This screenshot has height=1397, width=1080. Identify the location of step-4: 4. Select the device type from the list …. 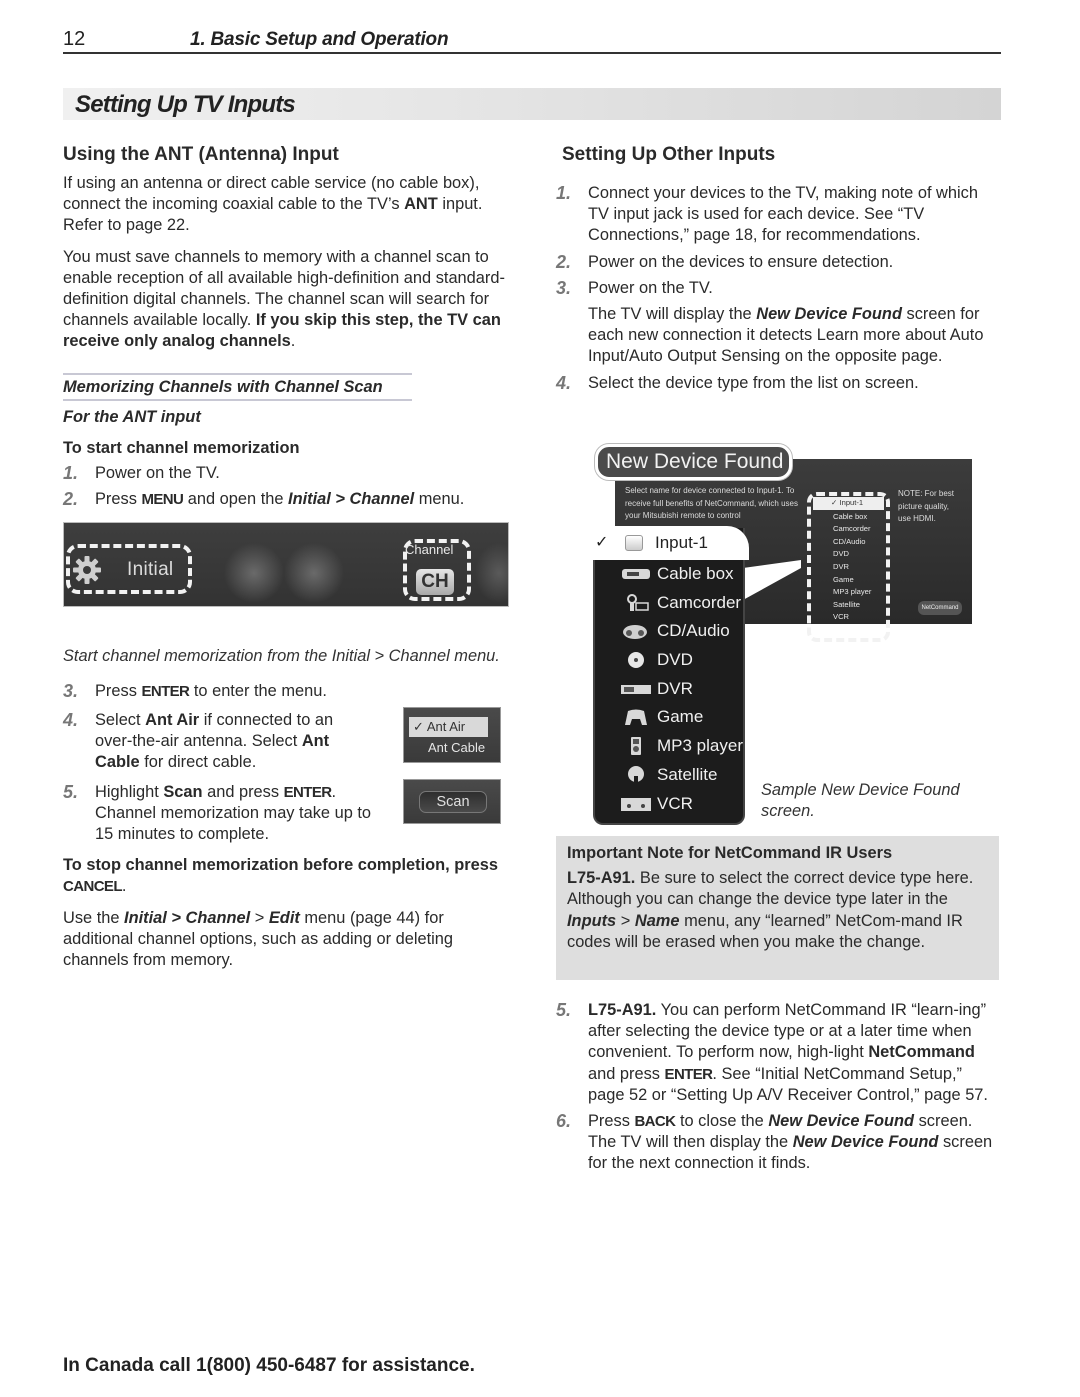
(779, 383).